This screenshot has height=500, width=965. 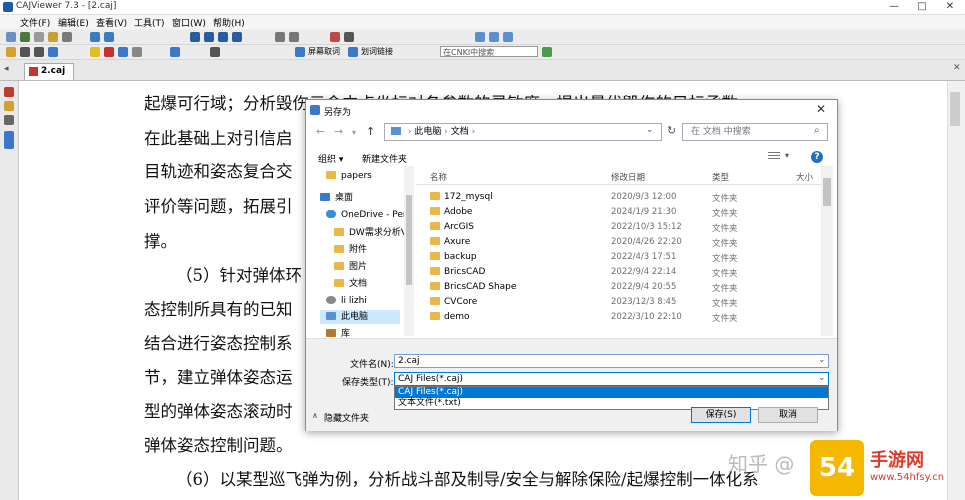 What do you see at coordinates (35, 22) in the screenshot?
I see `menu-file: 文件(F)` at bounding box center [35, 22].